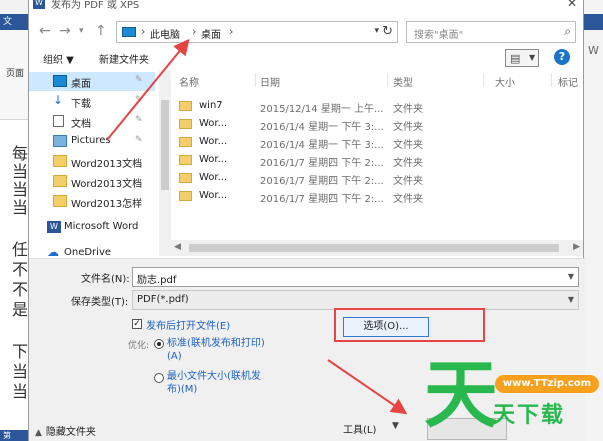 The width and height of the screenshot is (603, 441). Describe the element at coordinates (568, 81) in the screenshot. I see `column-header-tags: 标记` at that location.